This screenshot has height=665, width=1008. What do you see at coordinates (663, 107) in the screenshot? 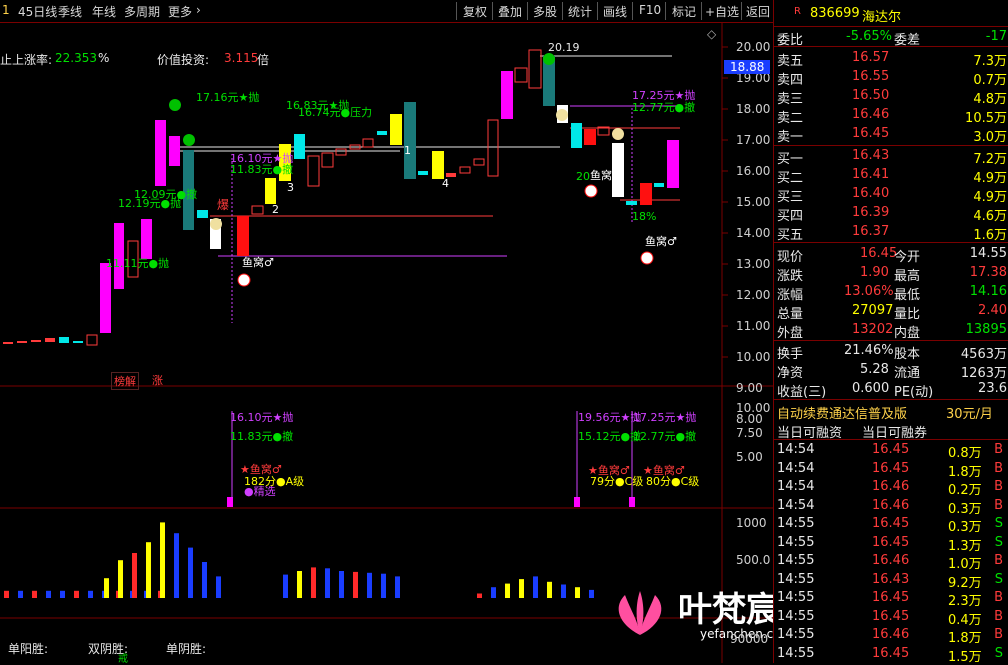
I see `annotation-label: 12.77元●撤` at bounding box center [663, 107].